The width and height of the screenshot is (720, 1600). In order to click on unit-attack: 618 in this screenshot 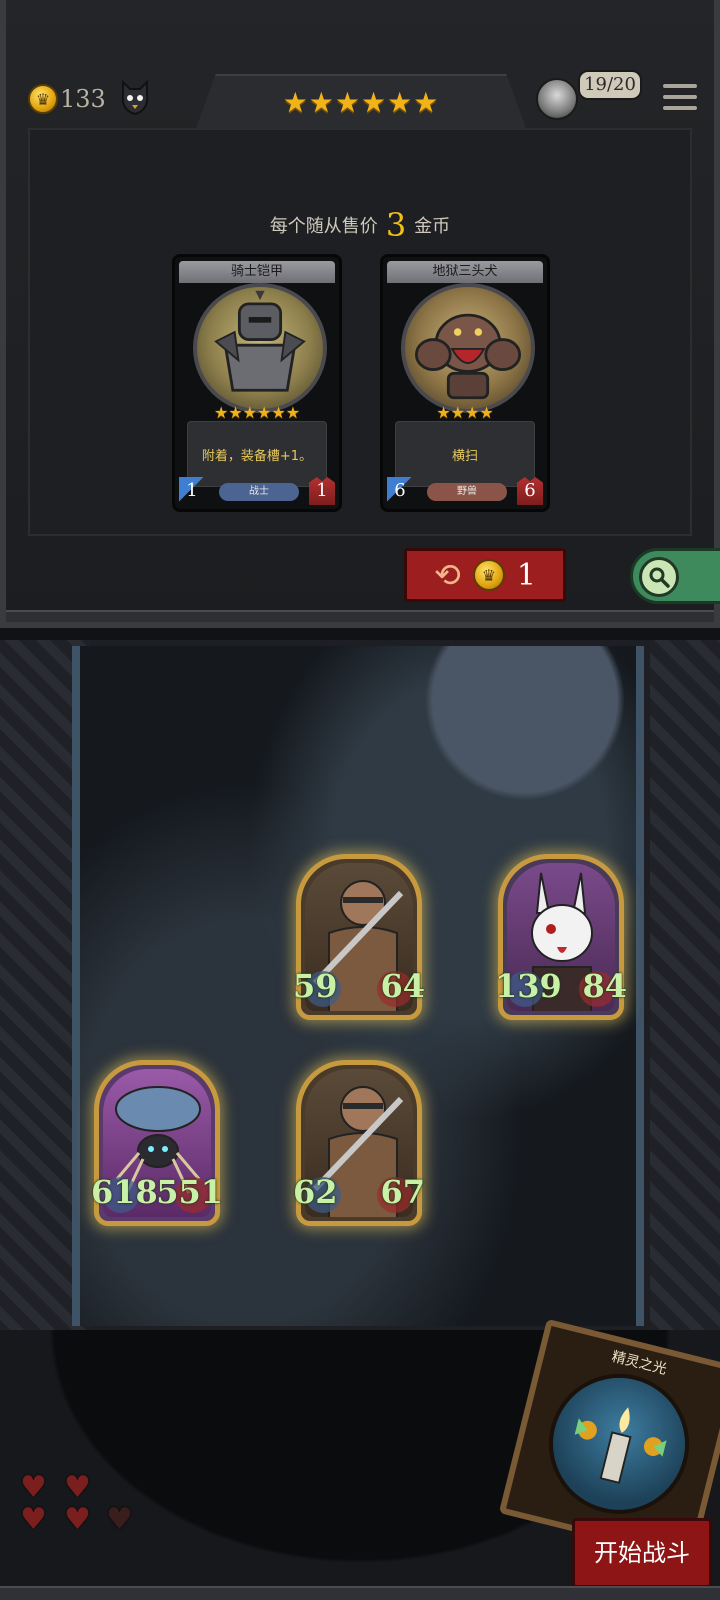, I will do `click(124, 1192)`.